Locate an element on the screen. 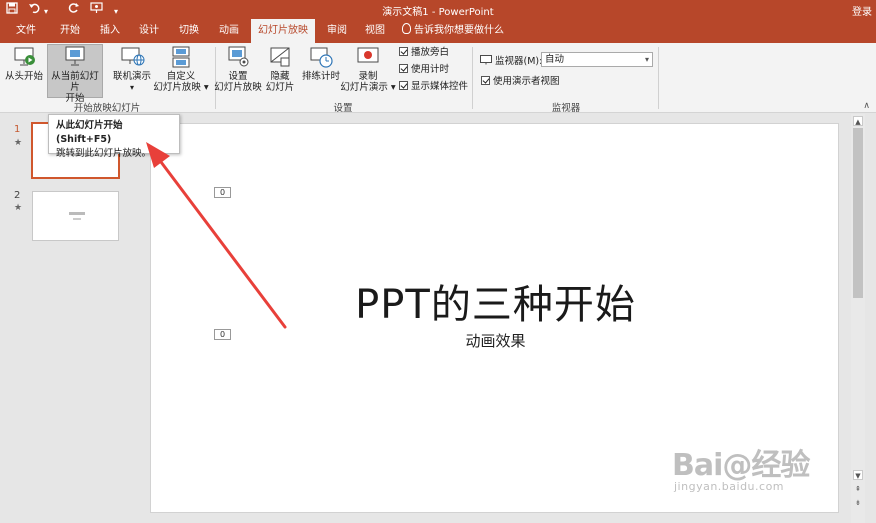 The height and width of the screenshot is (523, 876). use-presenter-view-checkbox: 使用演示者视图 is located at coordinates (520, 82).